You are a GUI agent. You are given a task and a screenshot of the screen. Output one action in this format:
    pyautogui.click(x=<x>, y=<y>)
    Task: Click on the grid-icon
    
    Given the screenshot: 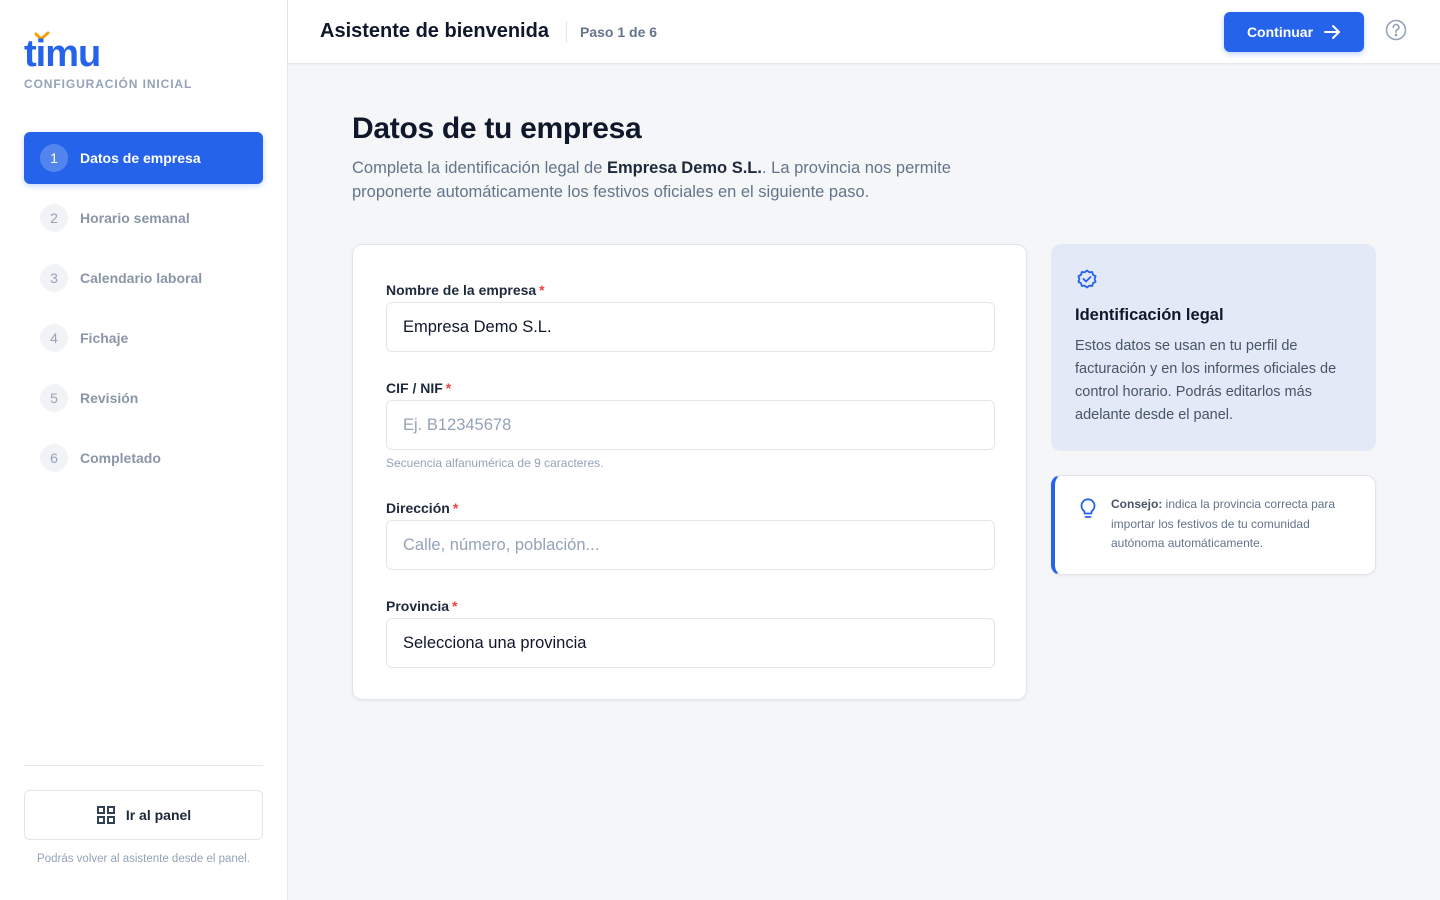 What is the action you would take?
    pyautogui.click(x=105, y=815)
    